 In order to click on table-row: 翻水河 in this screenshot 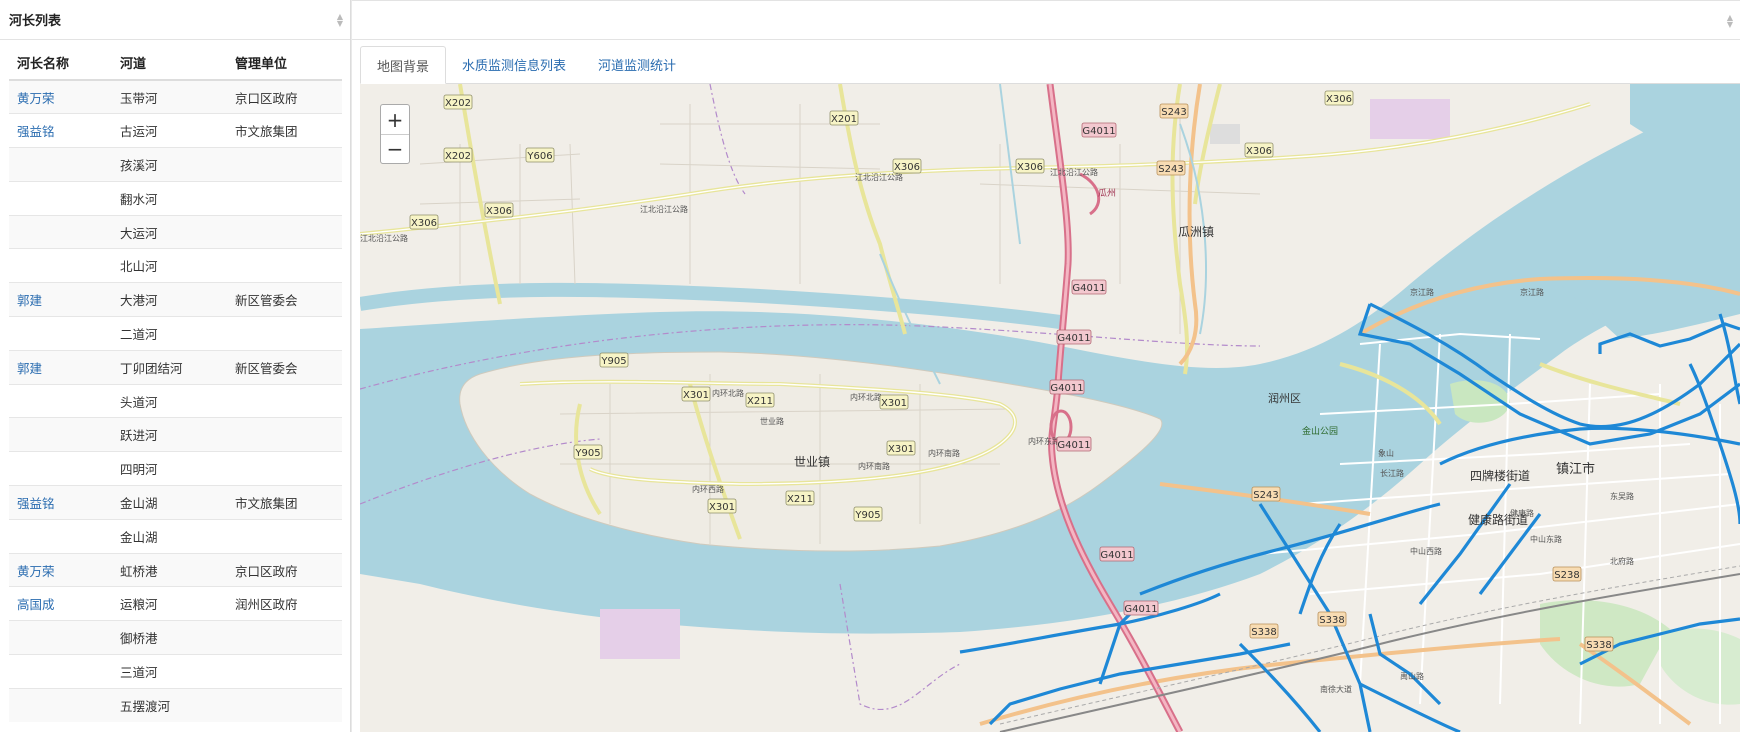, I will do `click(175, 198)`.